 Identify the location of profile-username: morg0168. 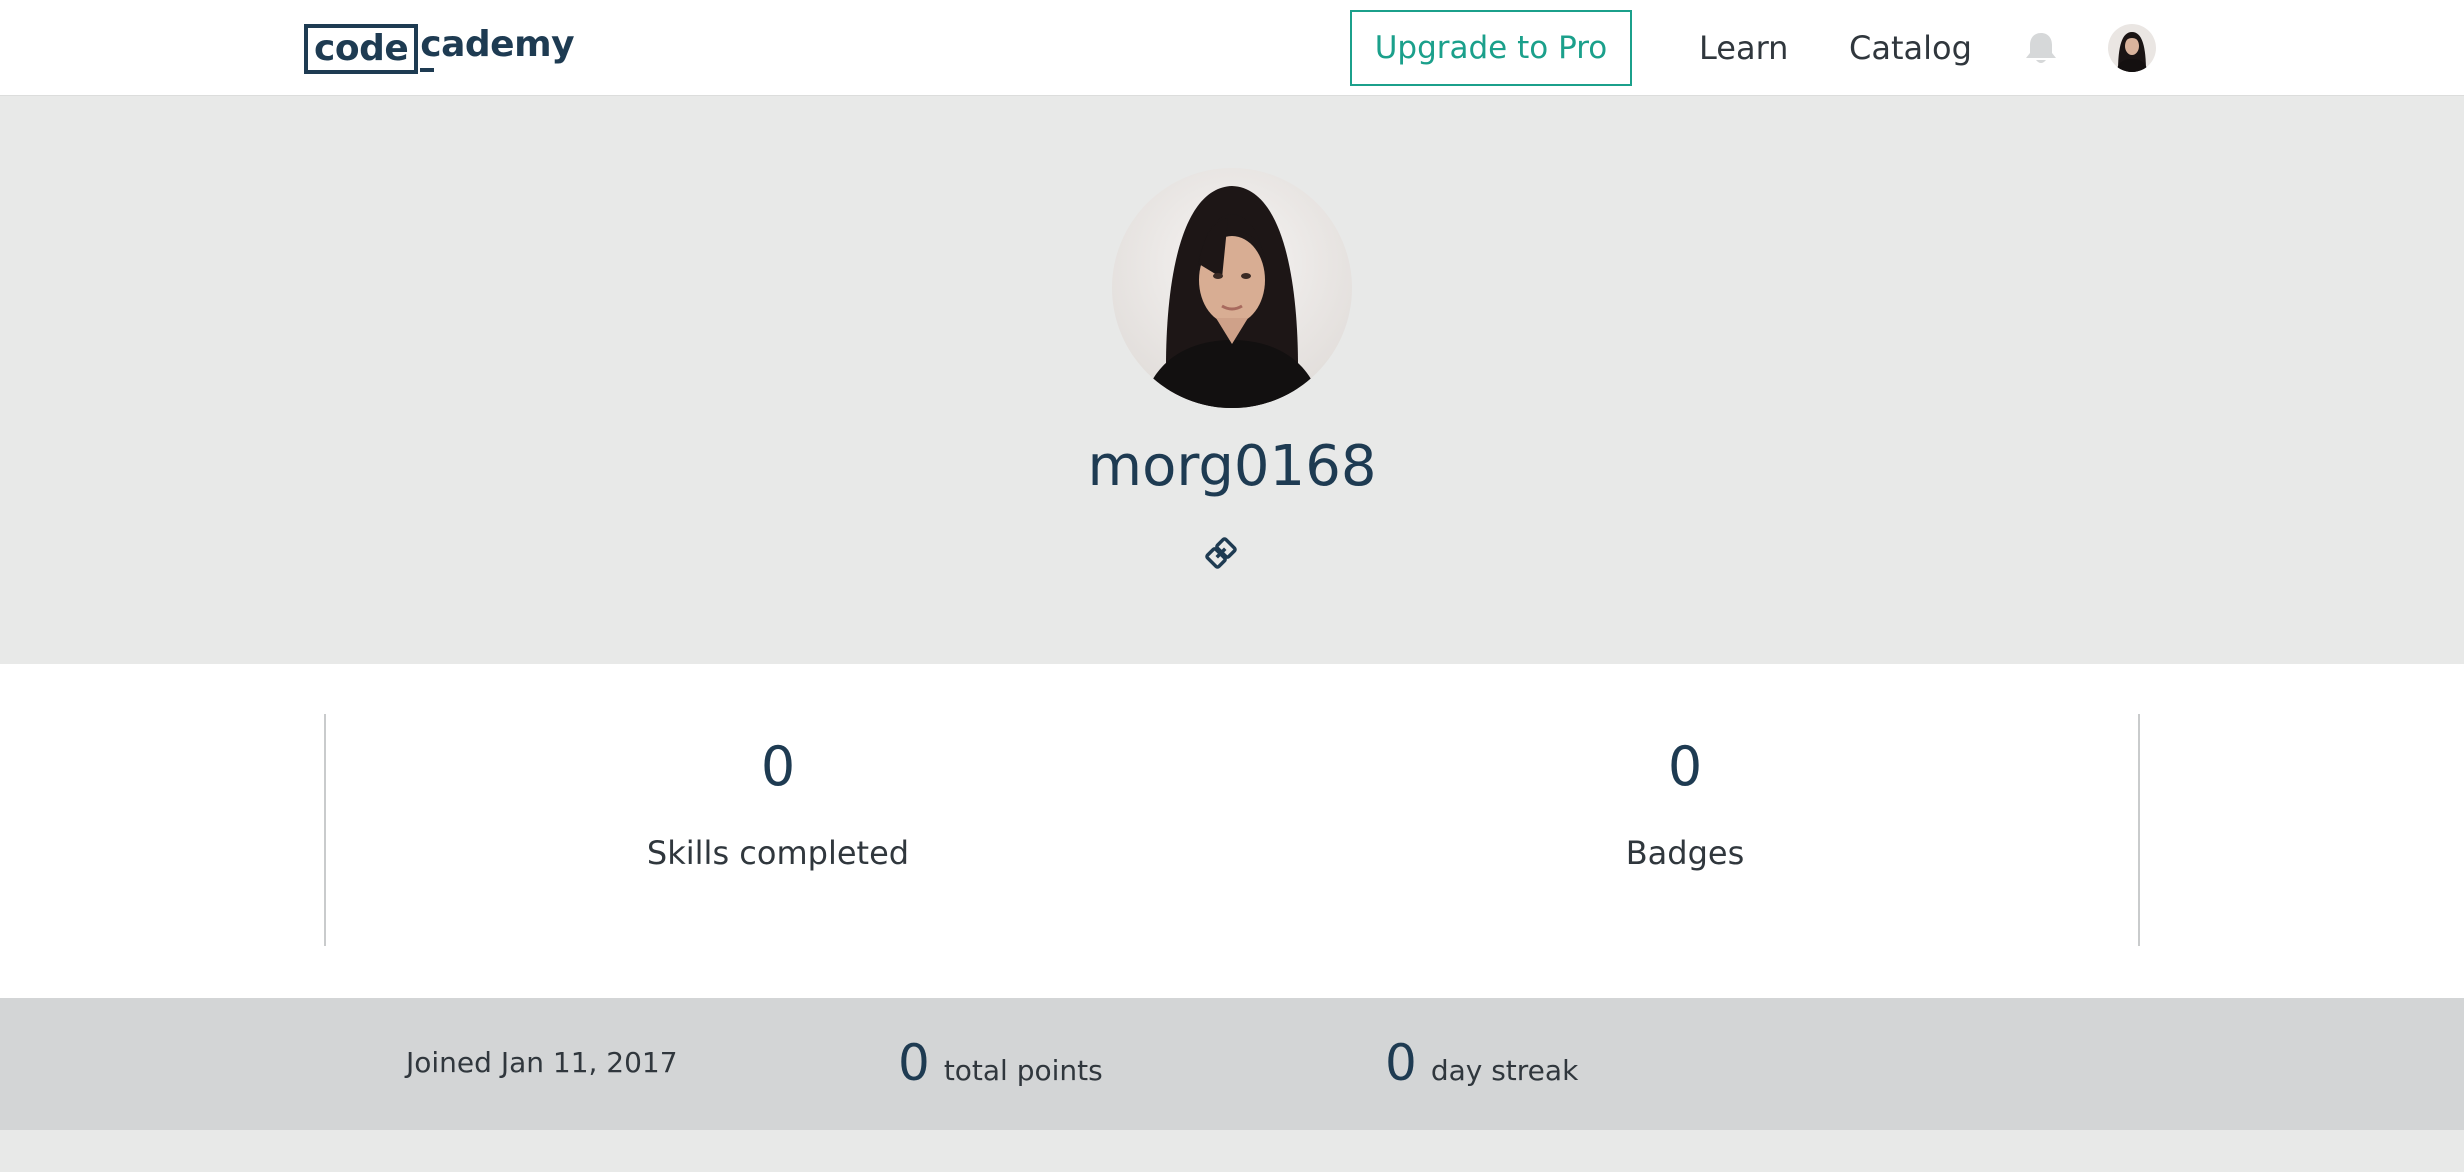
(1232, 466).